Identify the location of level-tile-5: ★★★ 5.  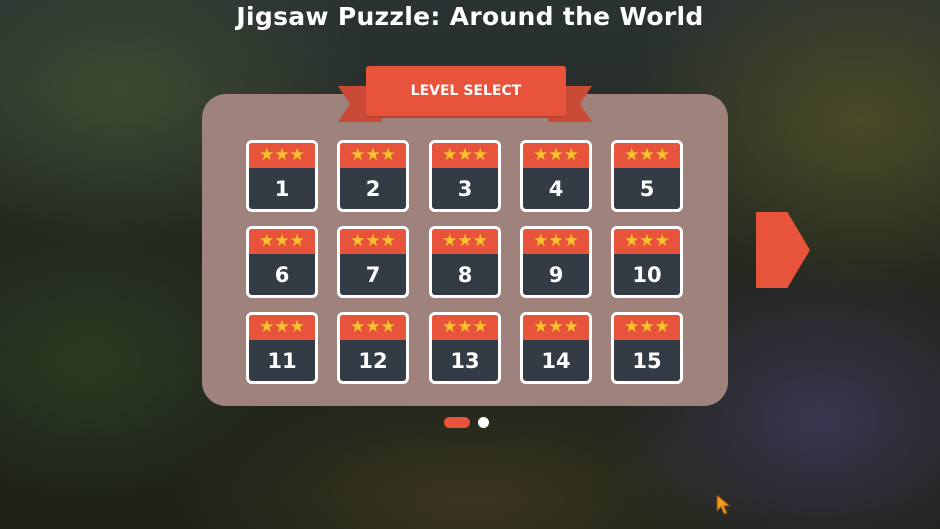
(647, 176).